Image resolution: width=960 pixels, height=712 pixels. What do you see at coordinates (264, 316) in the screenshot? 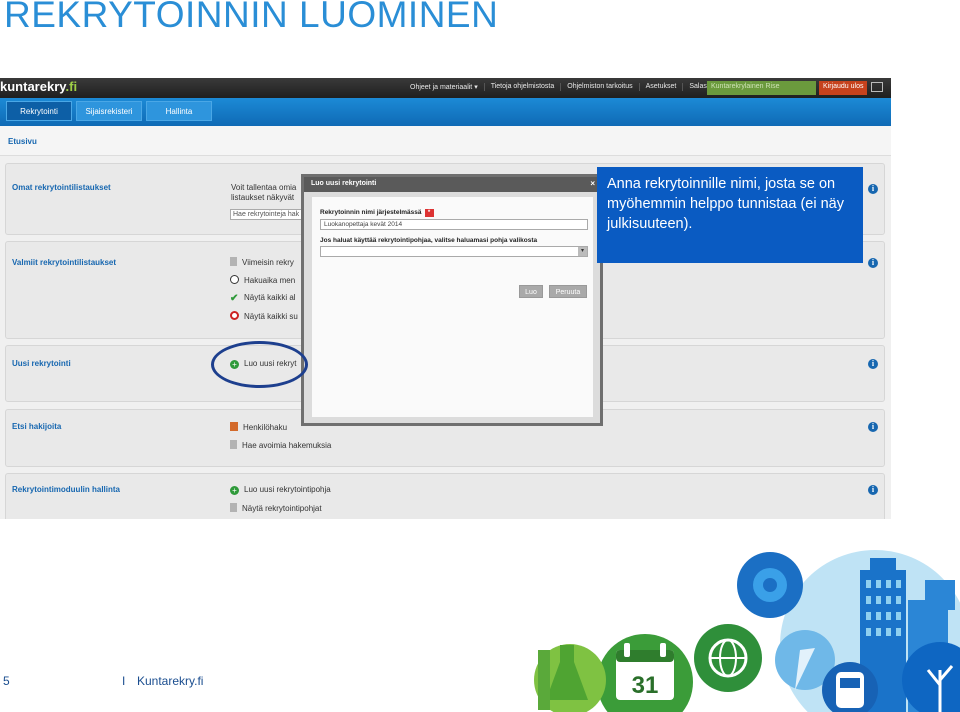
I see `list-item: Näytä kaikki su` at bounding box center [264, 316].